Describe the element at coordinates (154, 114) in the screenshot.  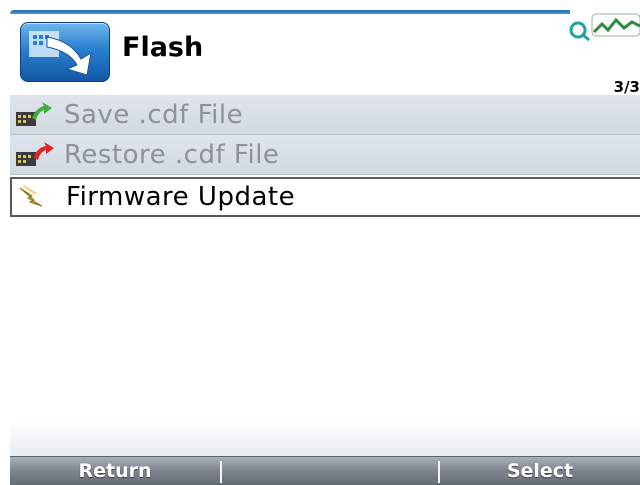
I see `menu-item-label: Save .cdf File` at that location.